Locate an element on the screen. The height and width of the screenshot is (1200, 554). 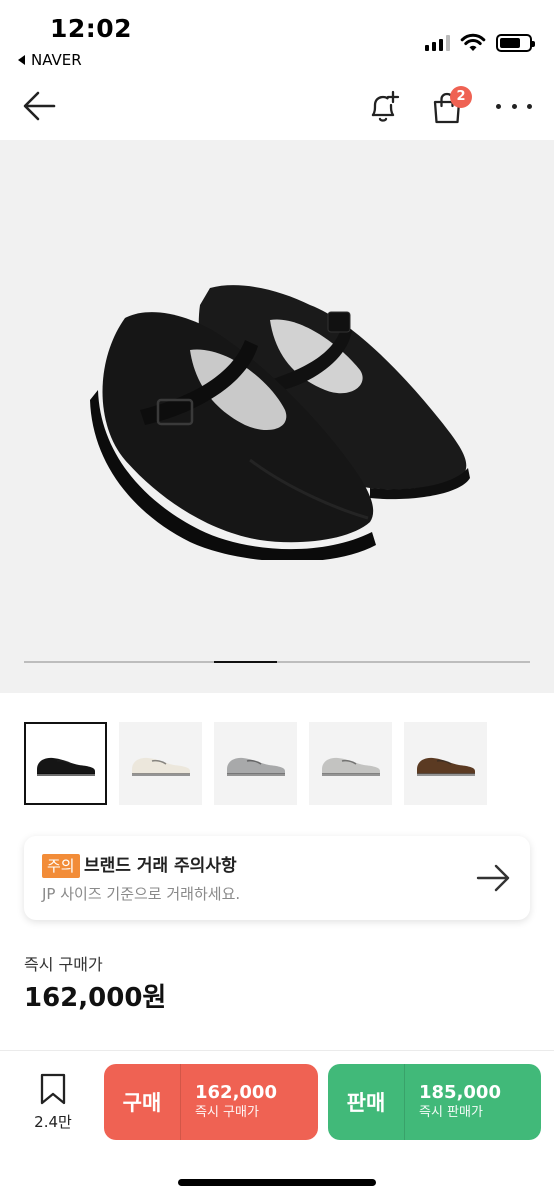
back-to-app-button: NAVER is located at coordinates (50, 60).